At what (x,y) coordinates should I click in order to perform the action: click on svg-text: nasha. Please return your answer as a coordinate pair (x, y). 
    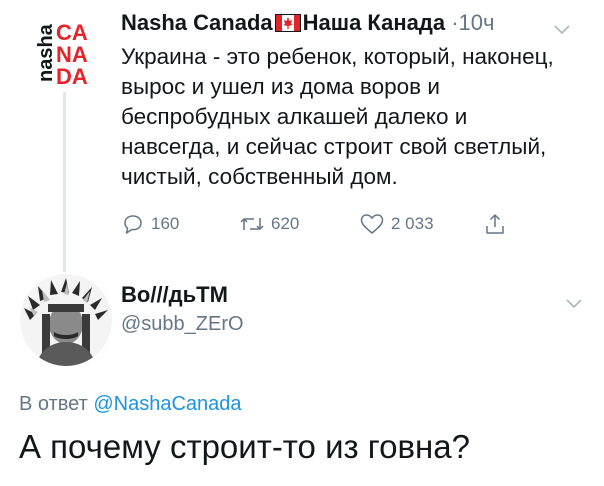
    Looking at the image, I should click on (46, 52).